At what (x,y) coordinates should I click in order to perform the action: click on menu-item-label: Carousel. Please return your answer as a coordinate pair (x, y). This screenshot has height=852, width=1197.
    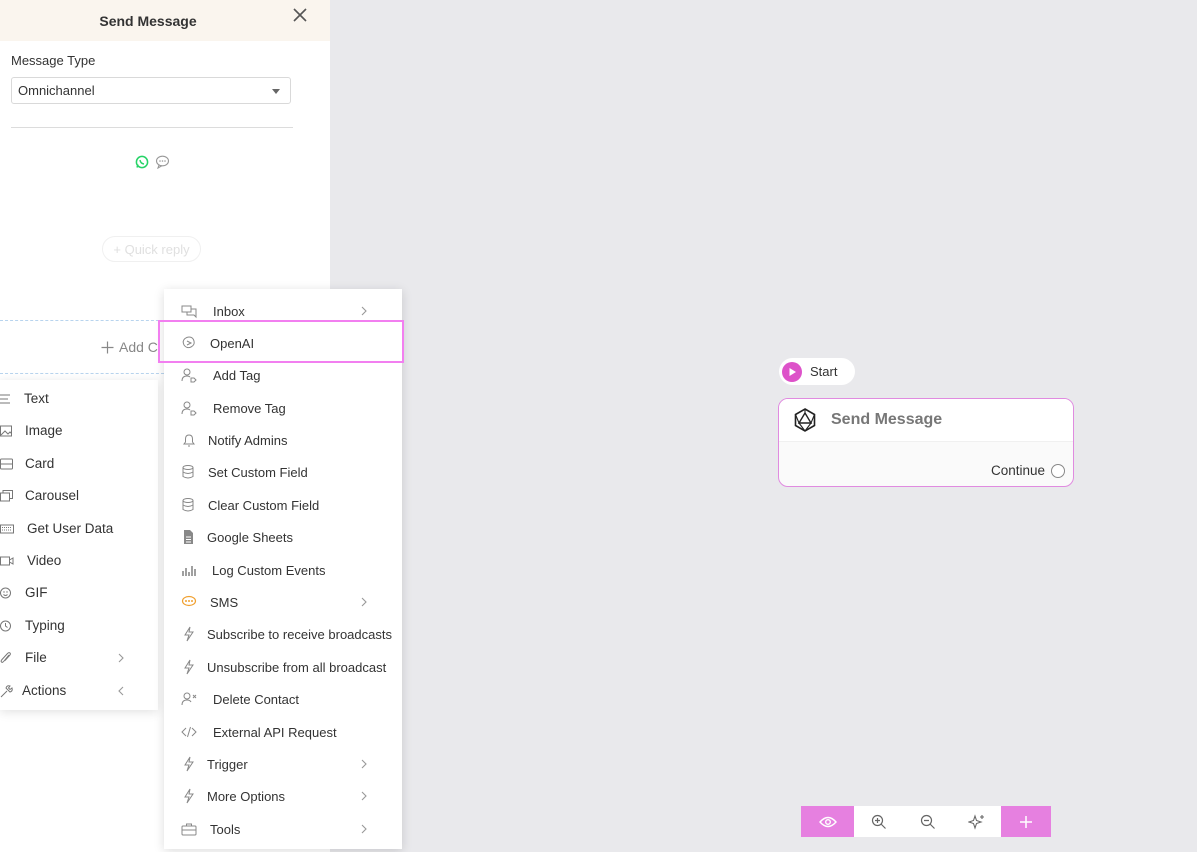
    Looking at the image, I should click on (52, 495).